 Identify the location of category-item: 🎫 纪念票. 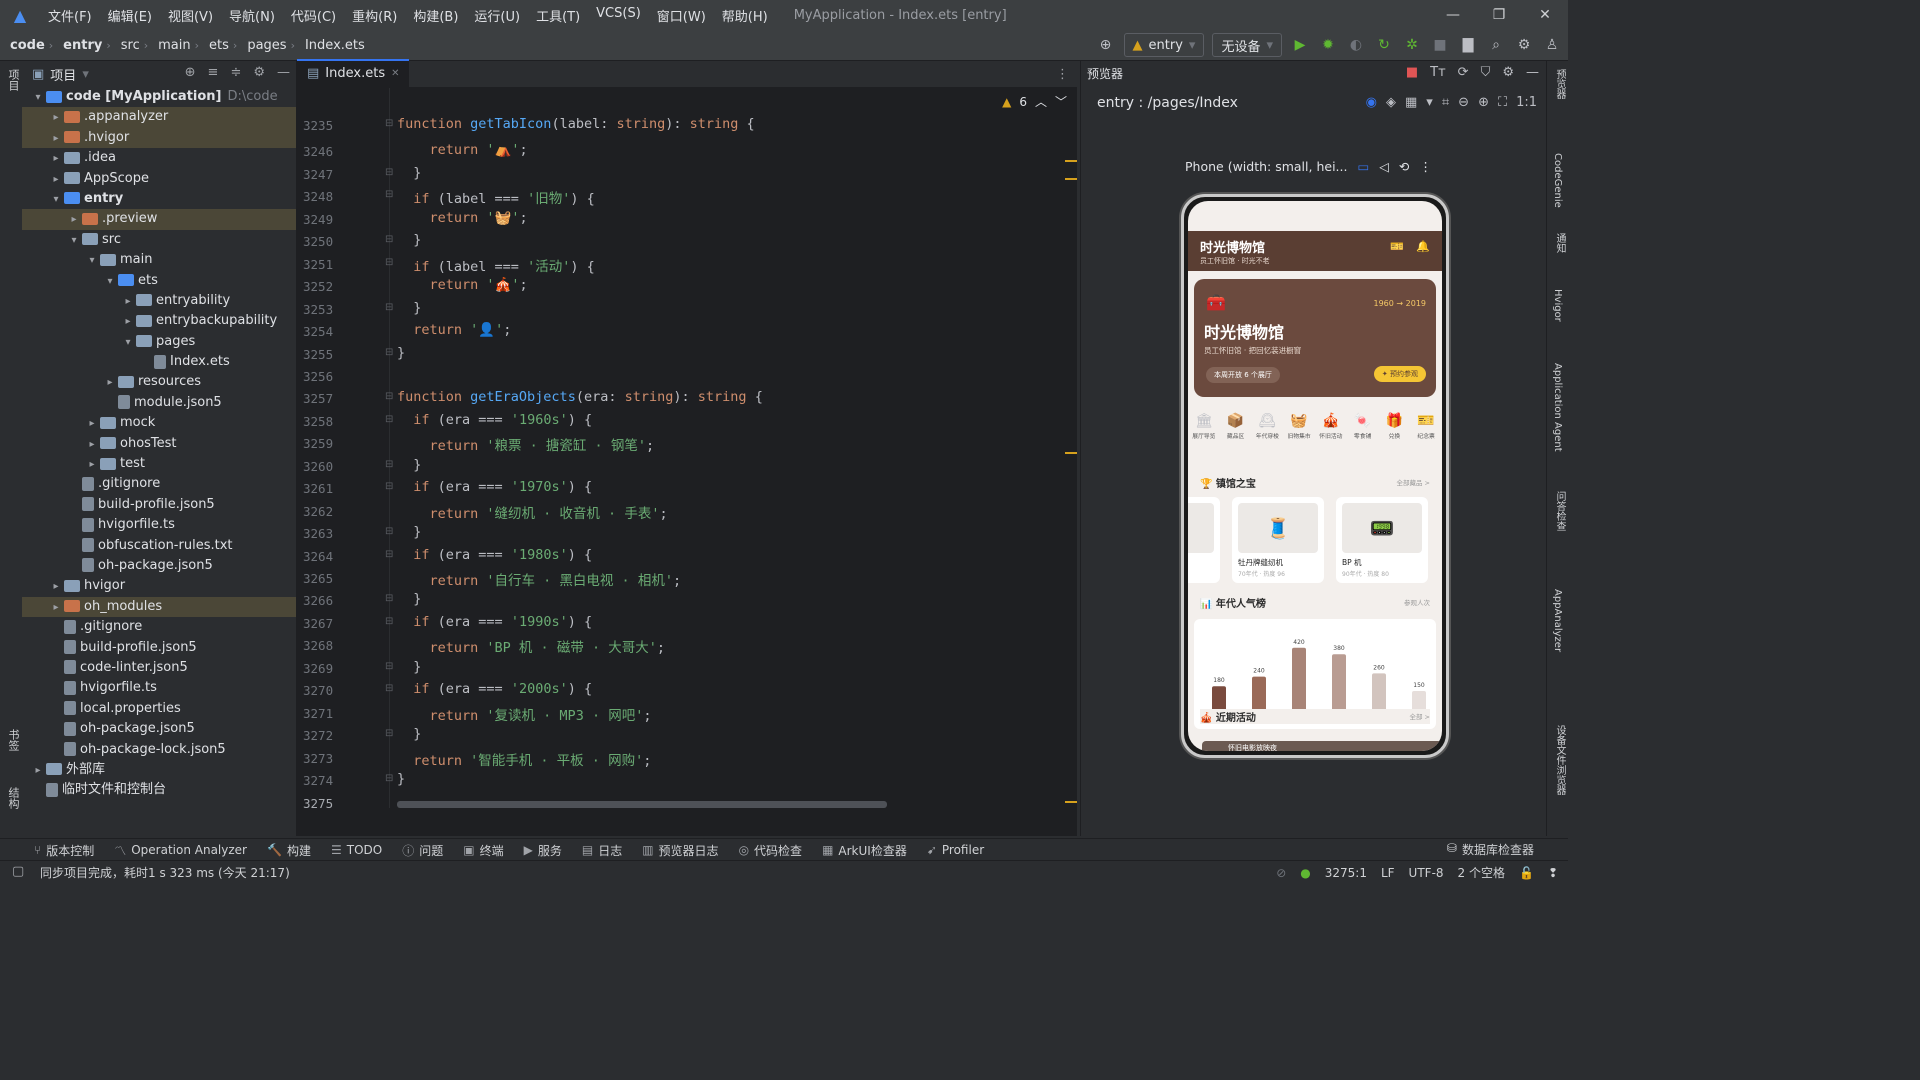
(1426, 433).